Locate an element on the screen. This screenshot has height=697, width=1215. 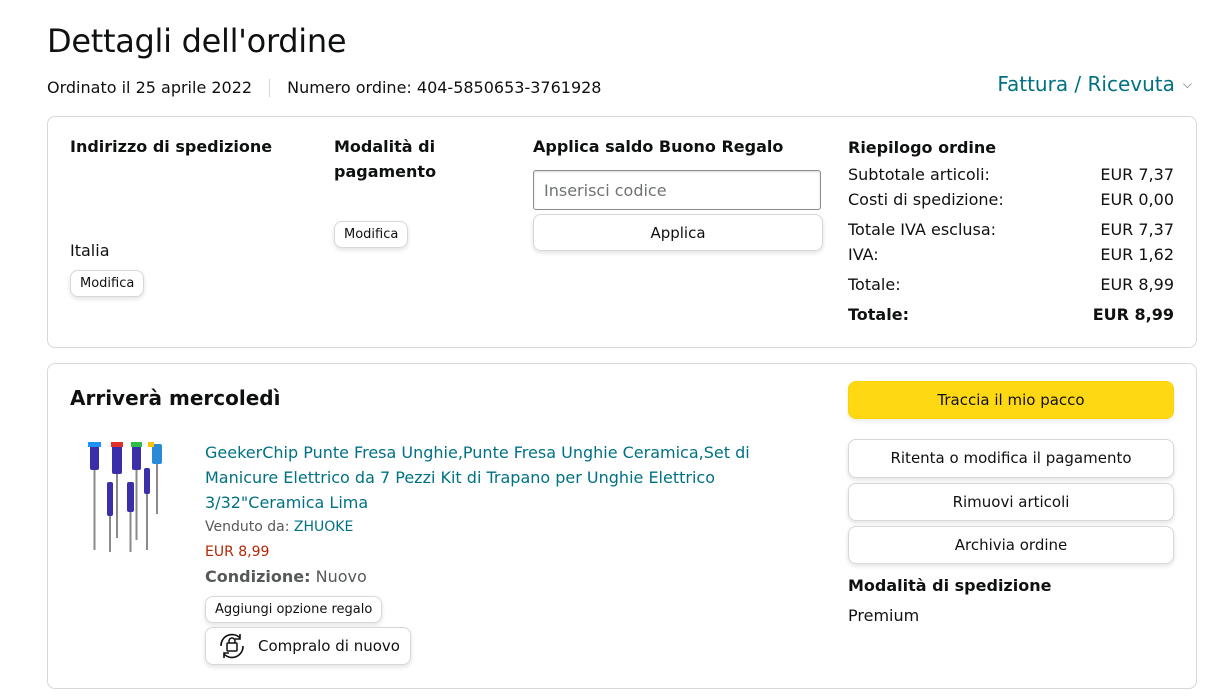
summary-value: EUR 1,62 is located at coordinates (1137, 254).